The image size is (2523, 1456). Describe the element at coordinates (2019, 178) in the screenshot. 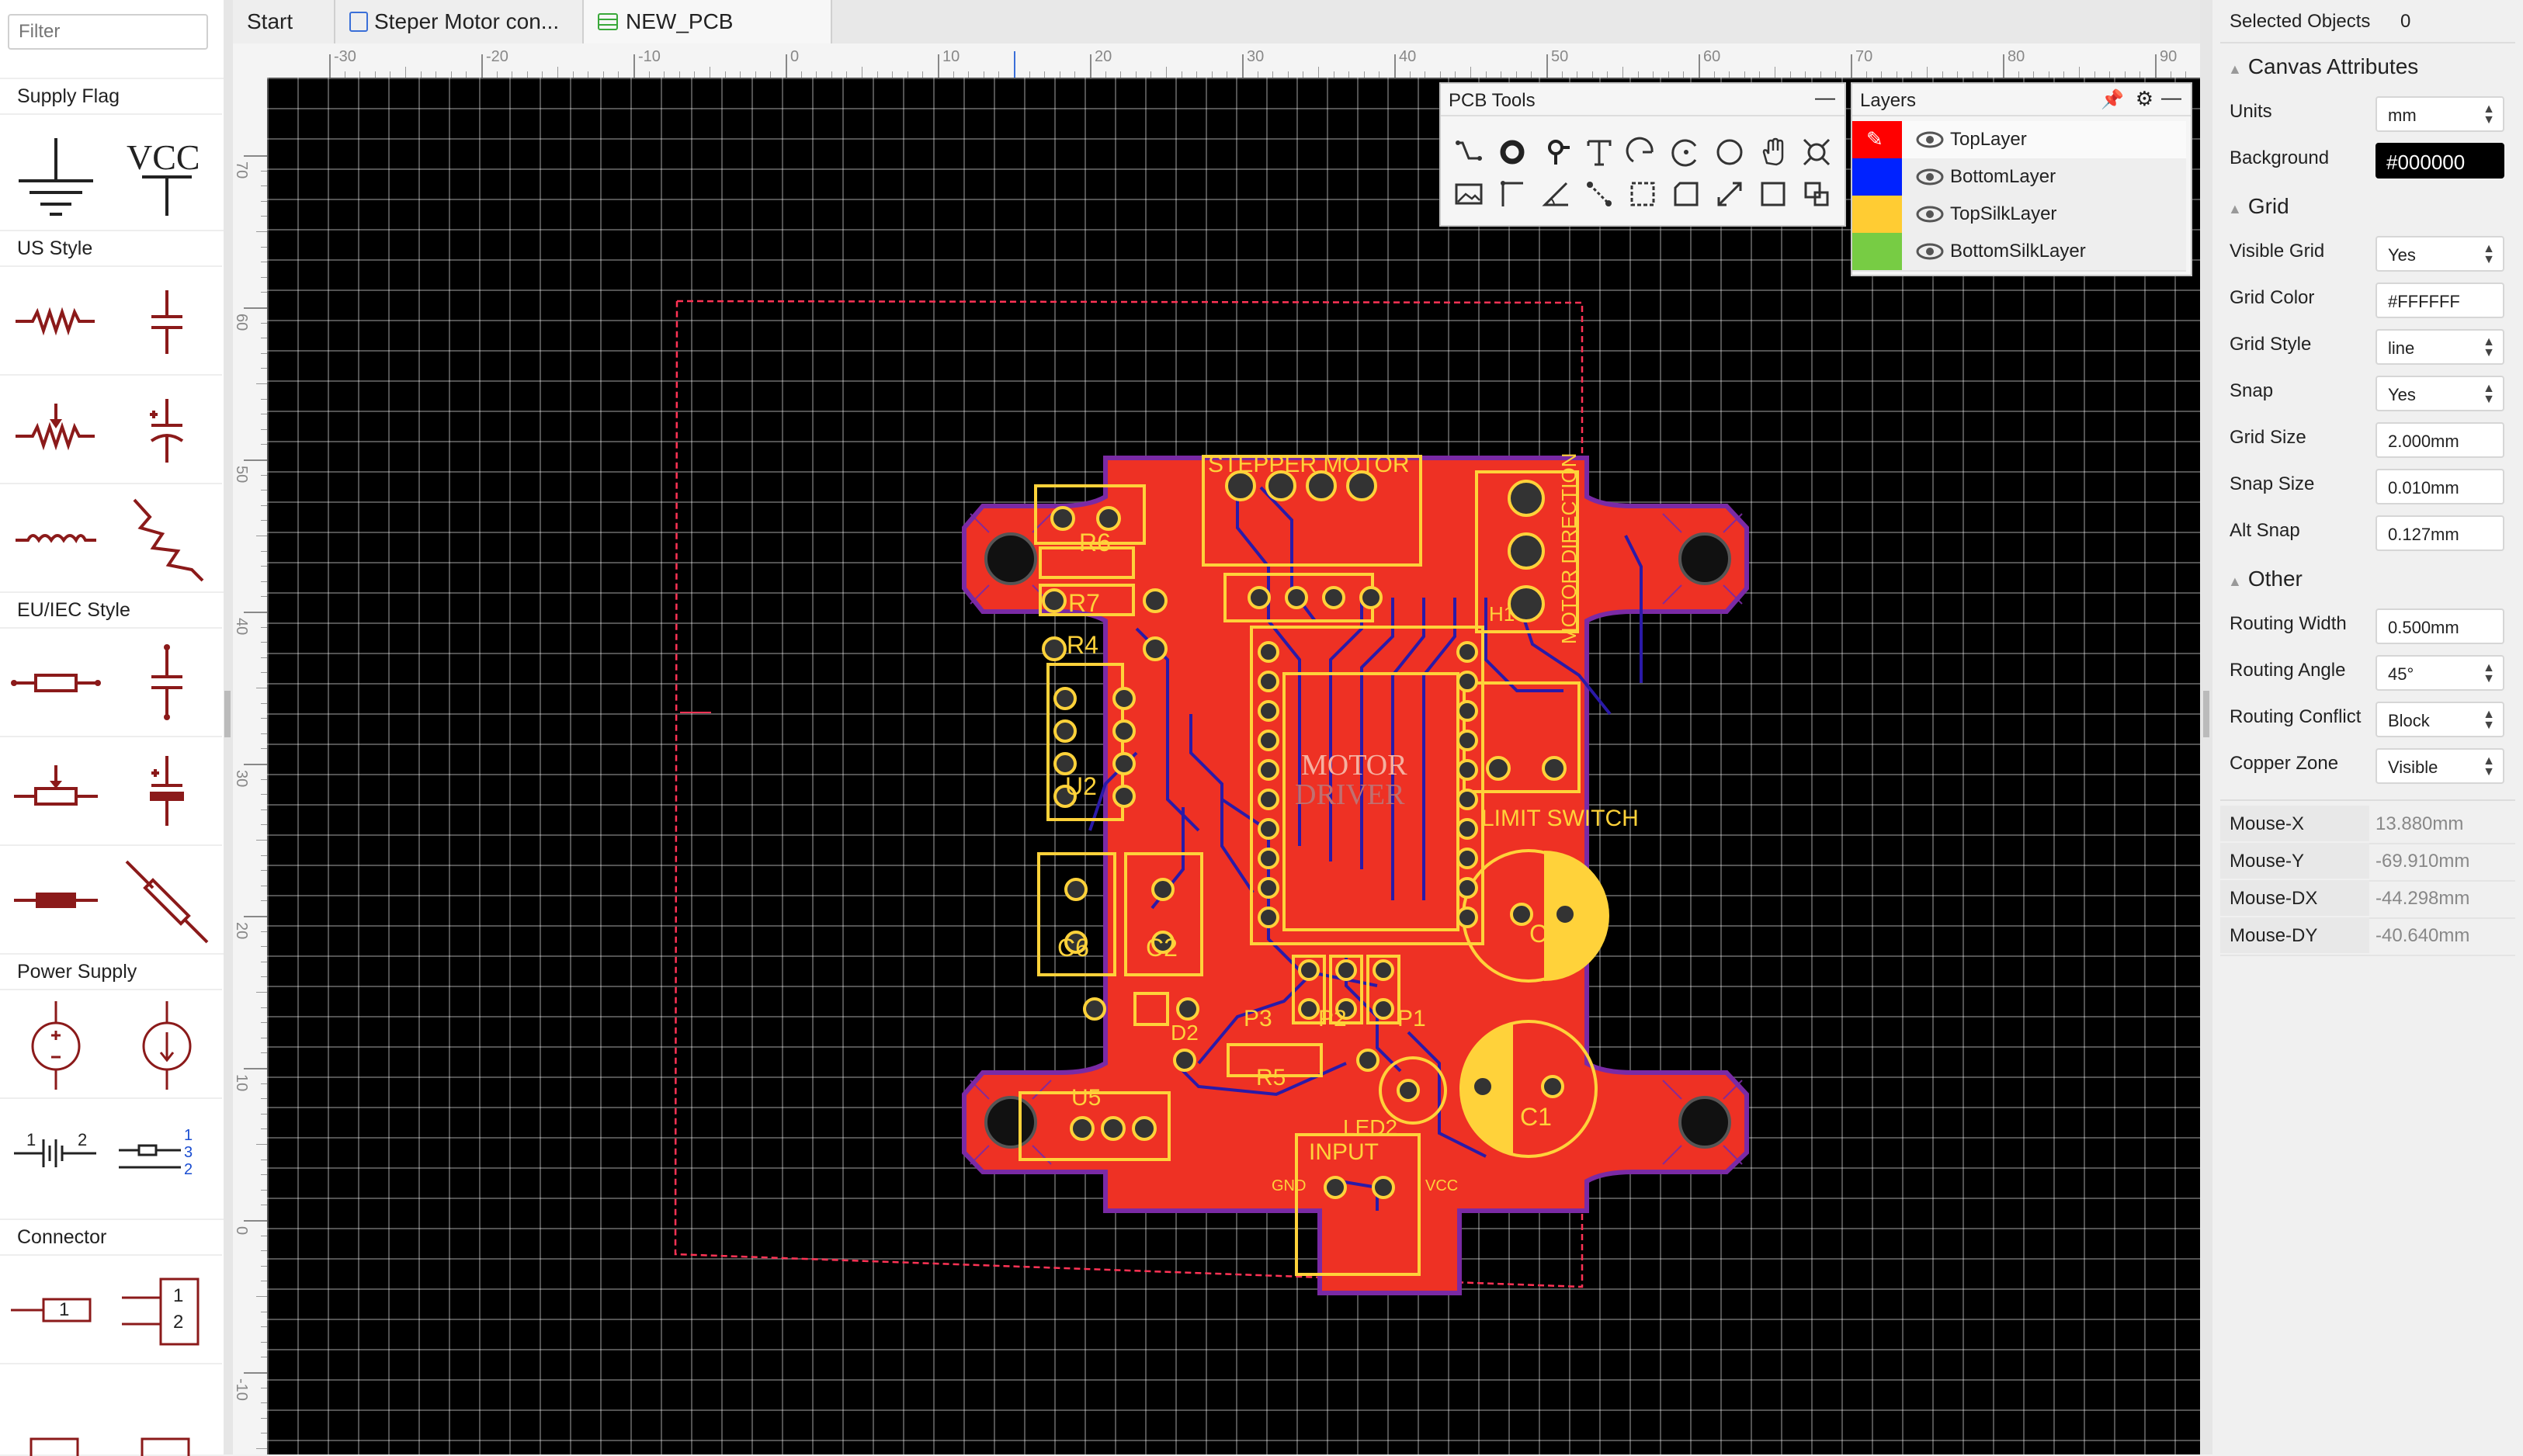

I see `layer-row-bottom: BottomLayer` at that location.